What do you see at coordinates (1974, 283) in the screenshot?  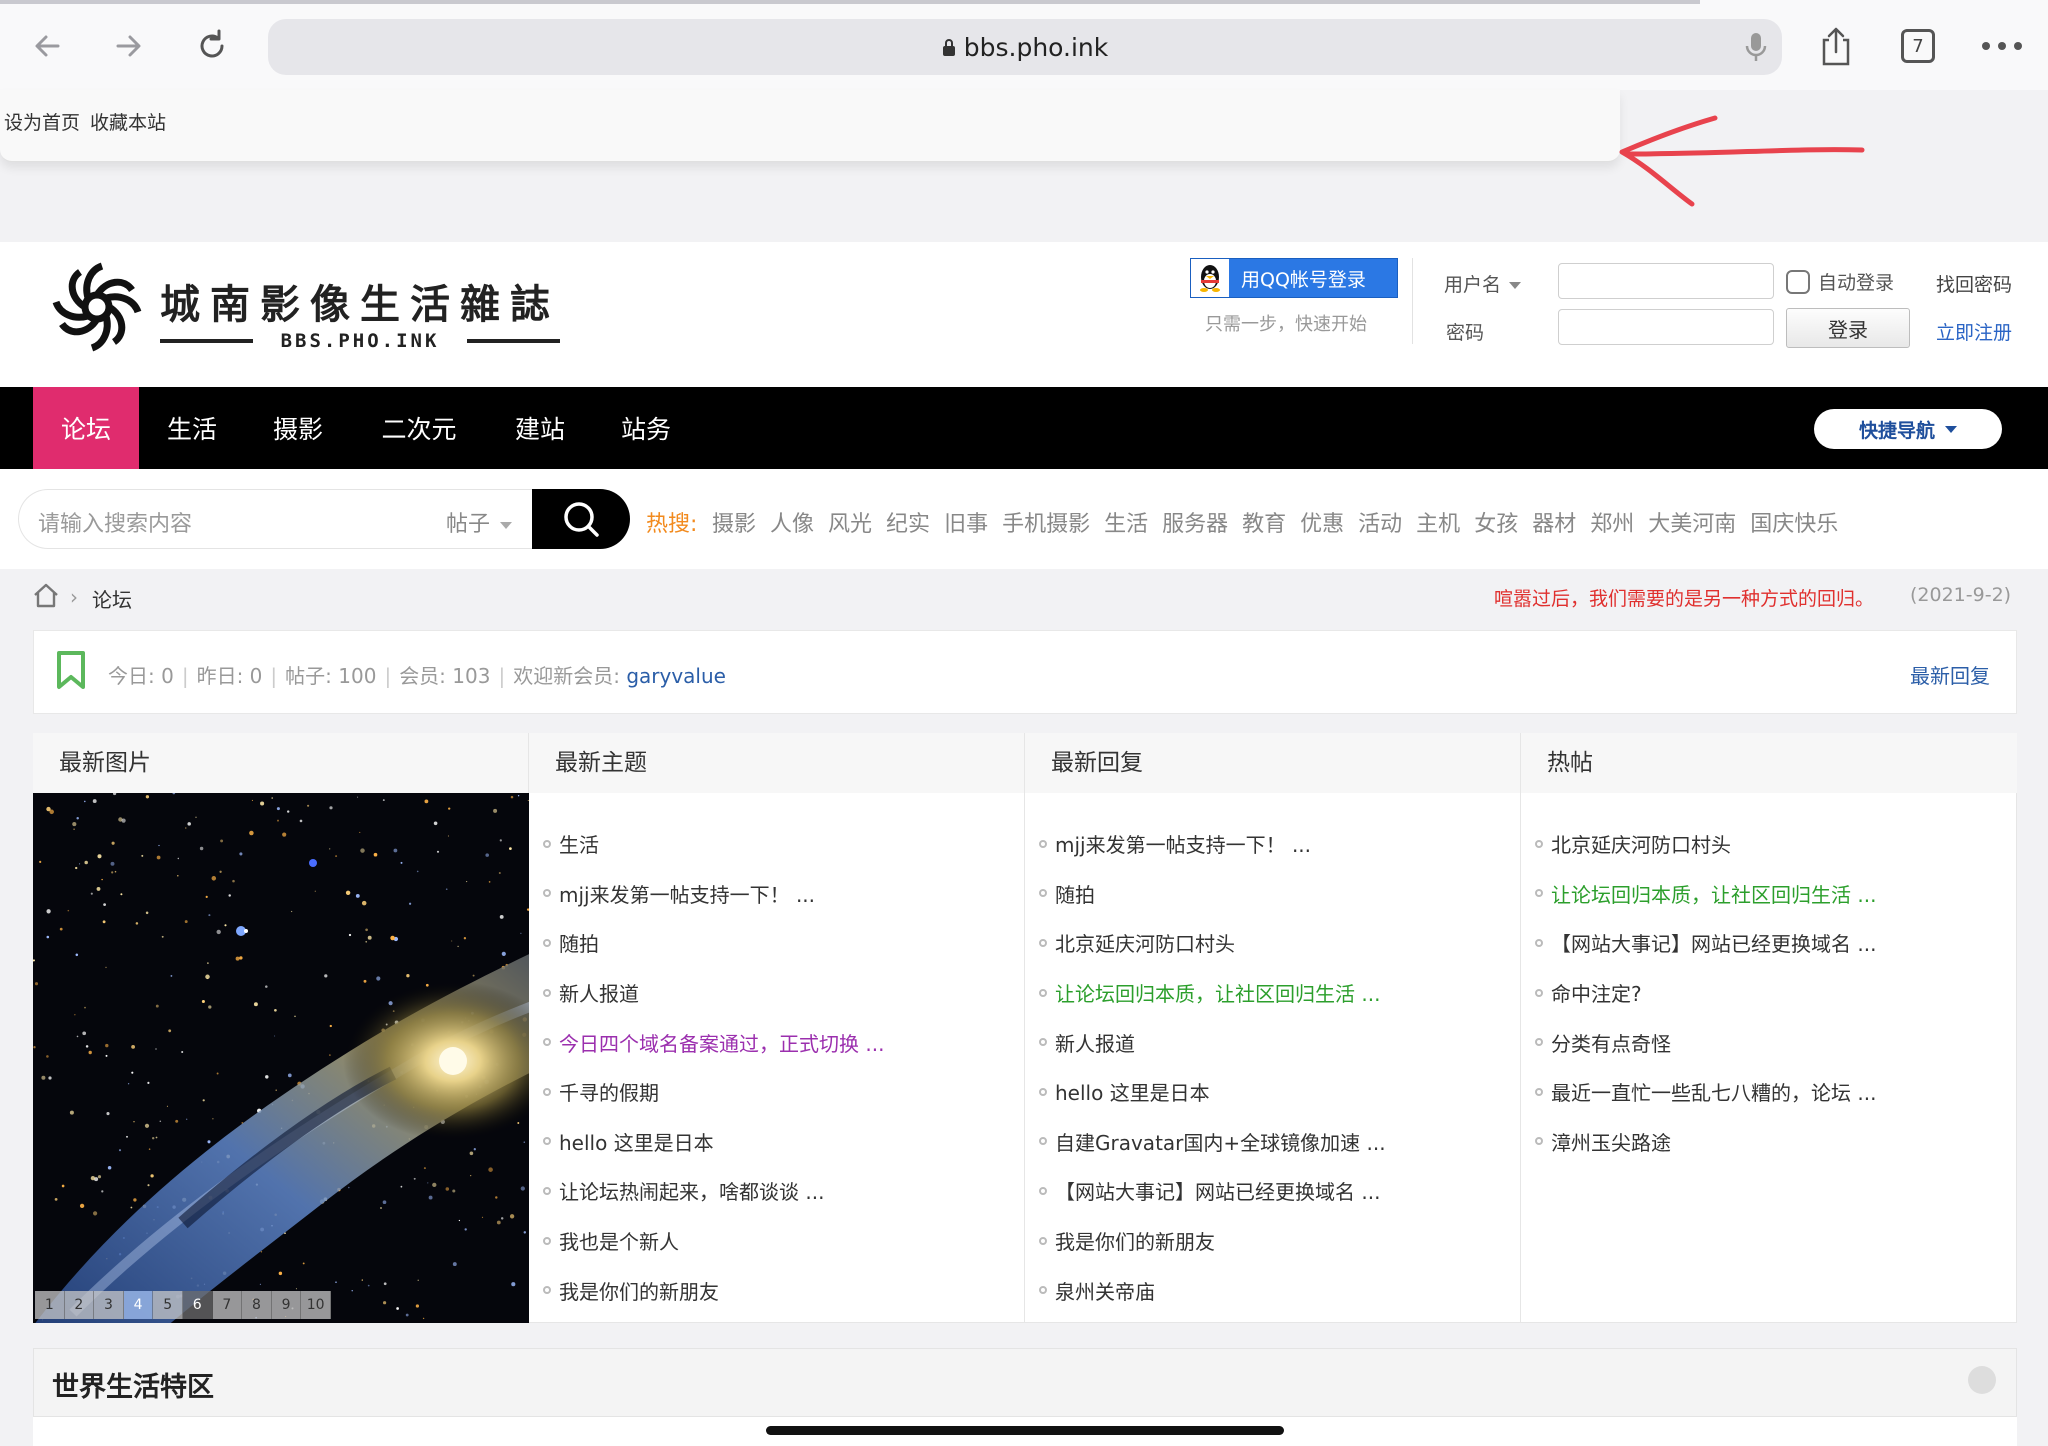 I see `find-password-link: 找回密码` at bounding box center [1974, 283].